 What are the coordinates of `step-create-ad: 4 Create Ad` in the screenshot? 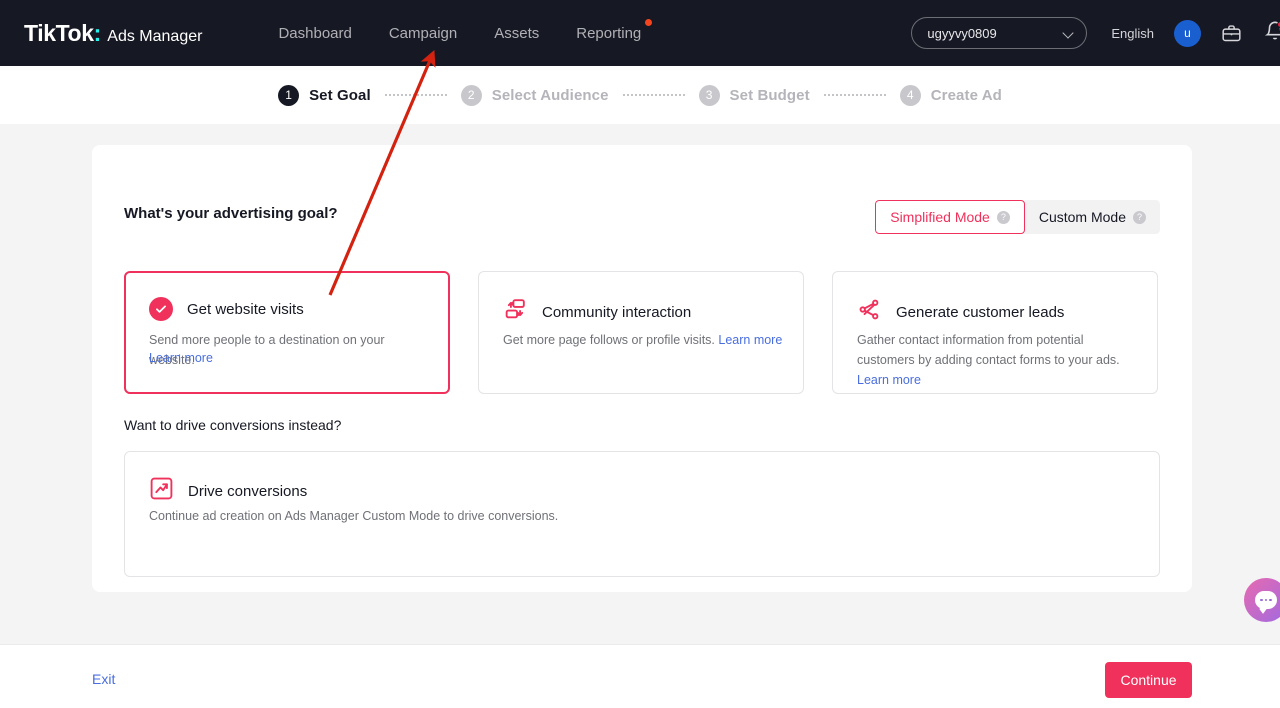 It's located at (950, 95).